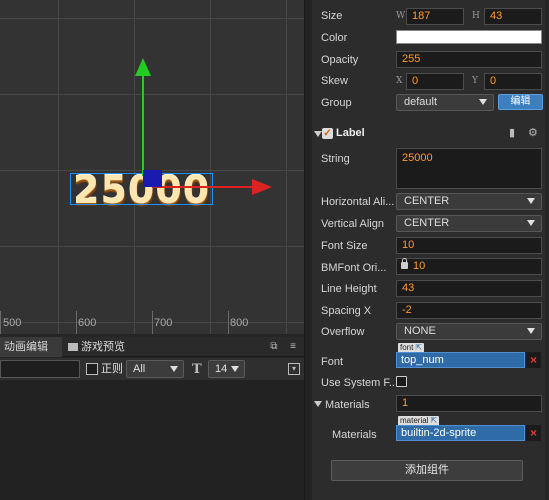  What do you see at coordinates (399, 81) in the screenshot?
I see `skew-x-tag: X` at bounding box center [399, 81].